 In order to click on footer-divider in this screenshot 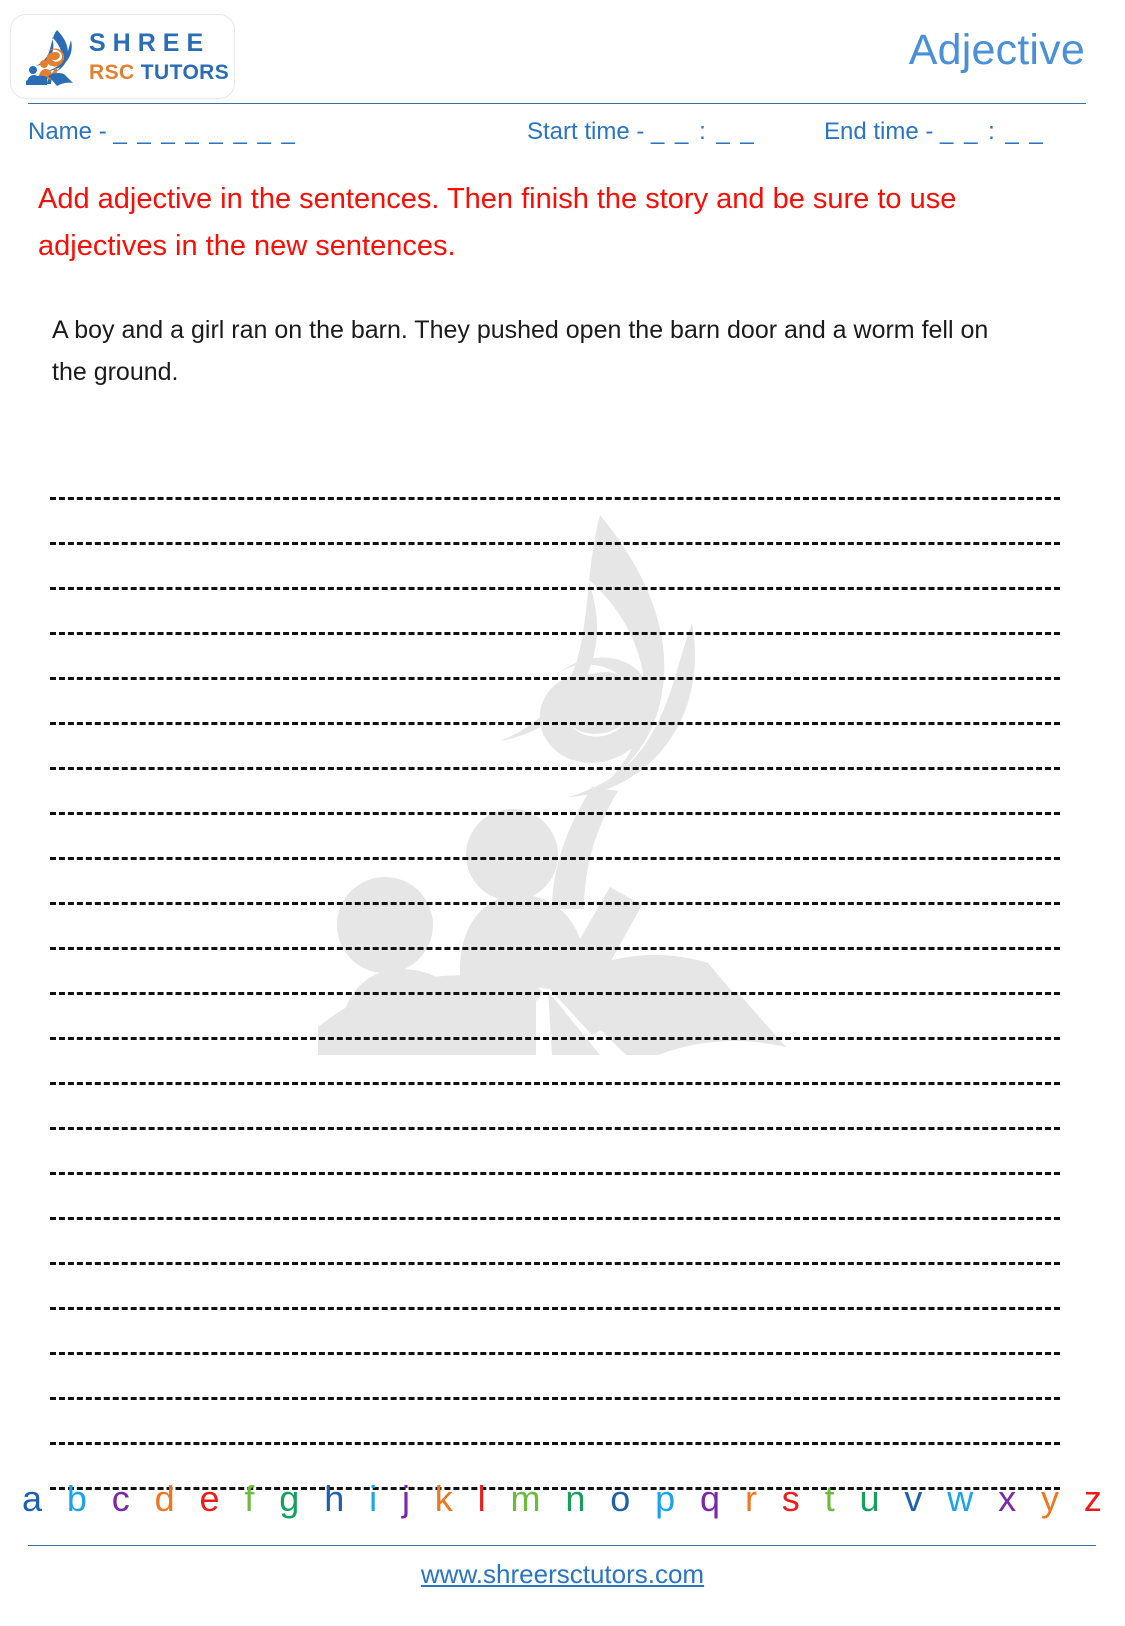, I will do `click(562, 1545)`.